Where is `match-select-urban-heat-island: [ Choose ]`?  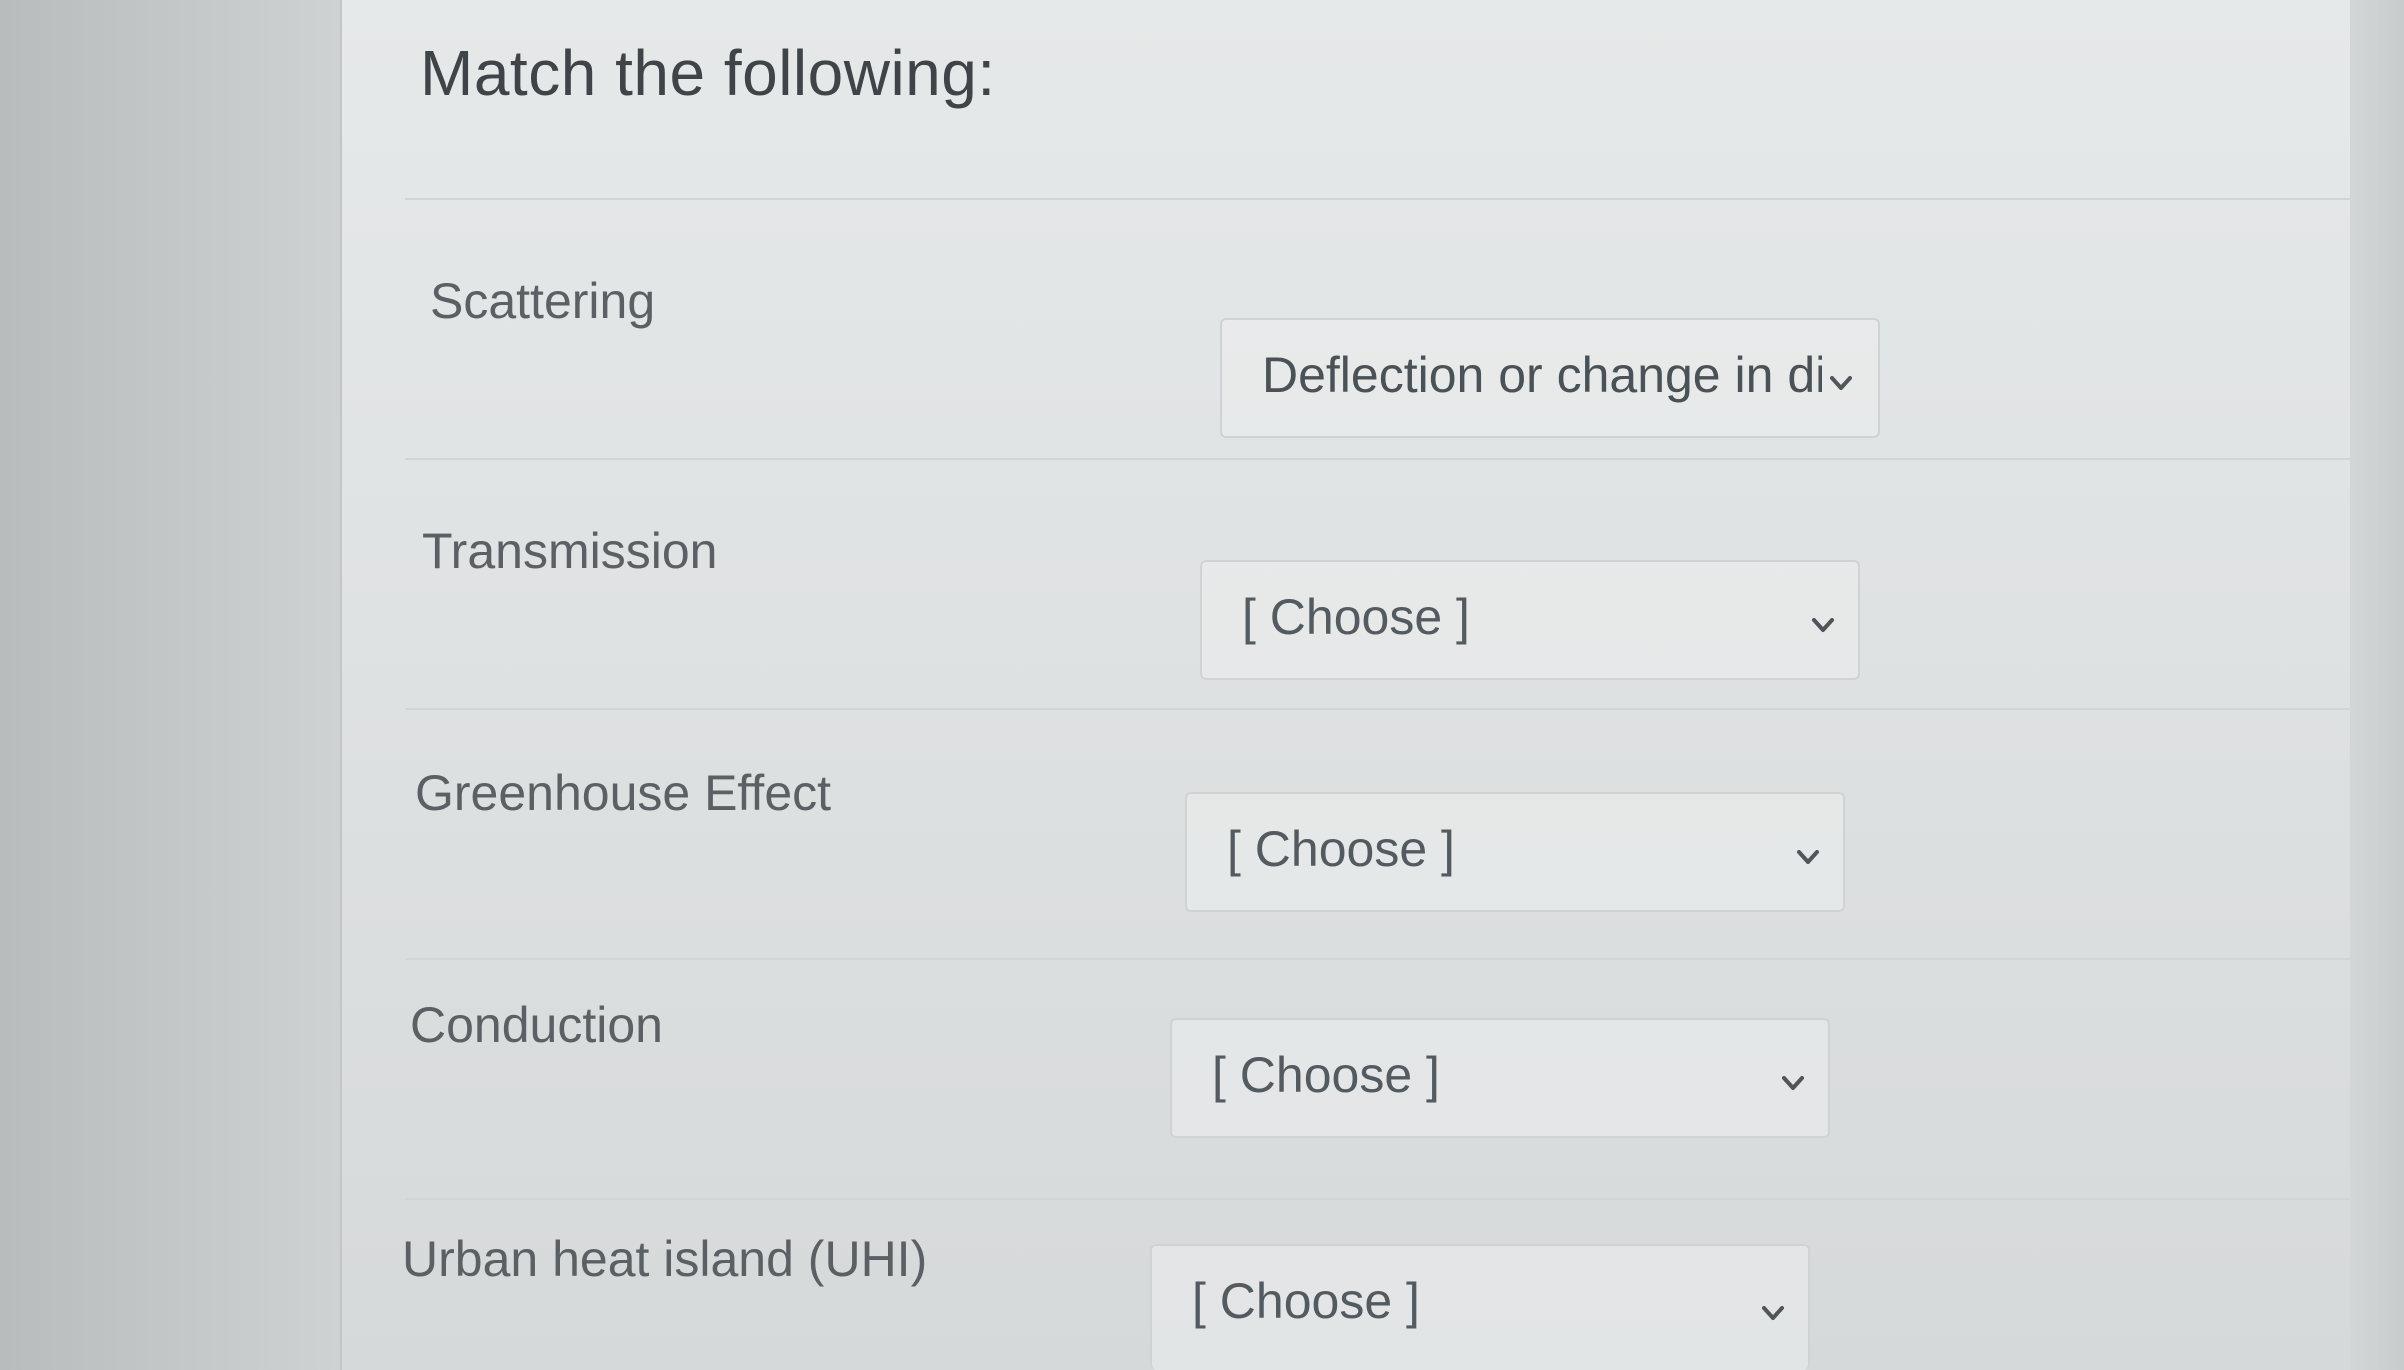 match-select-urban-heat-island: [ Choose ] is located at coordinates (1480, 1307).